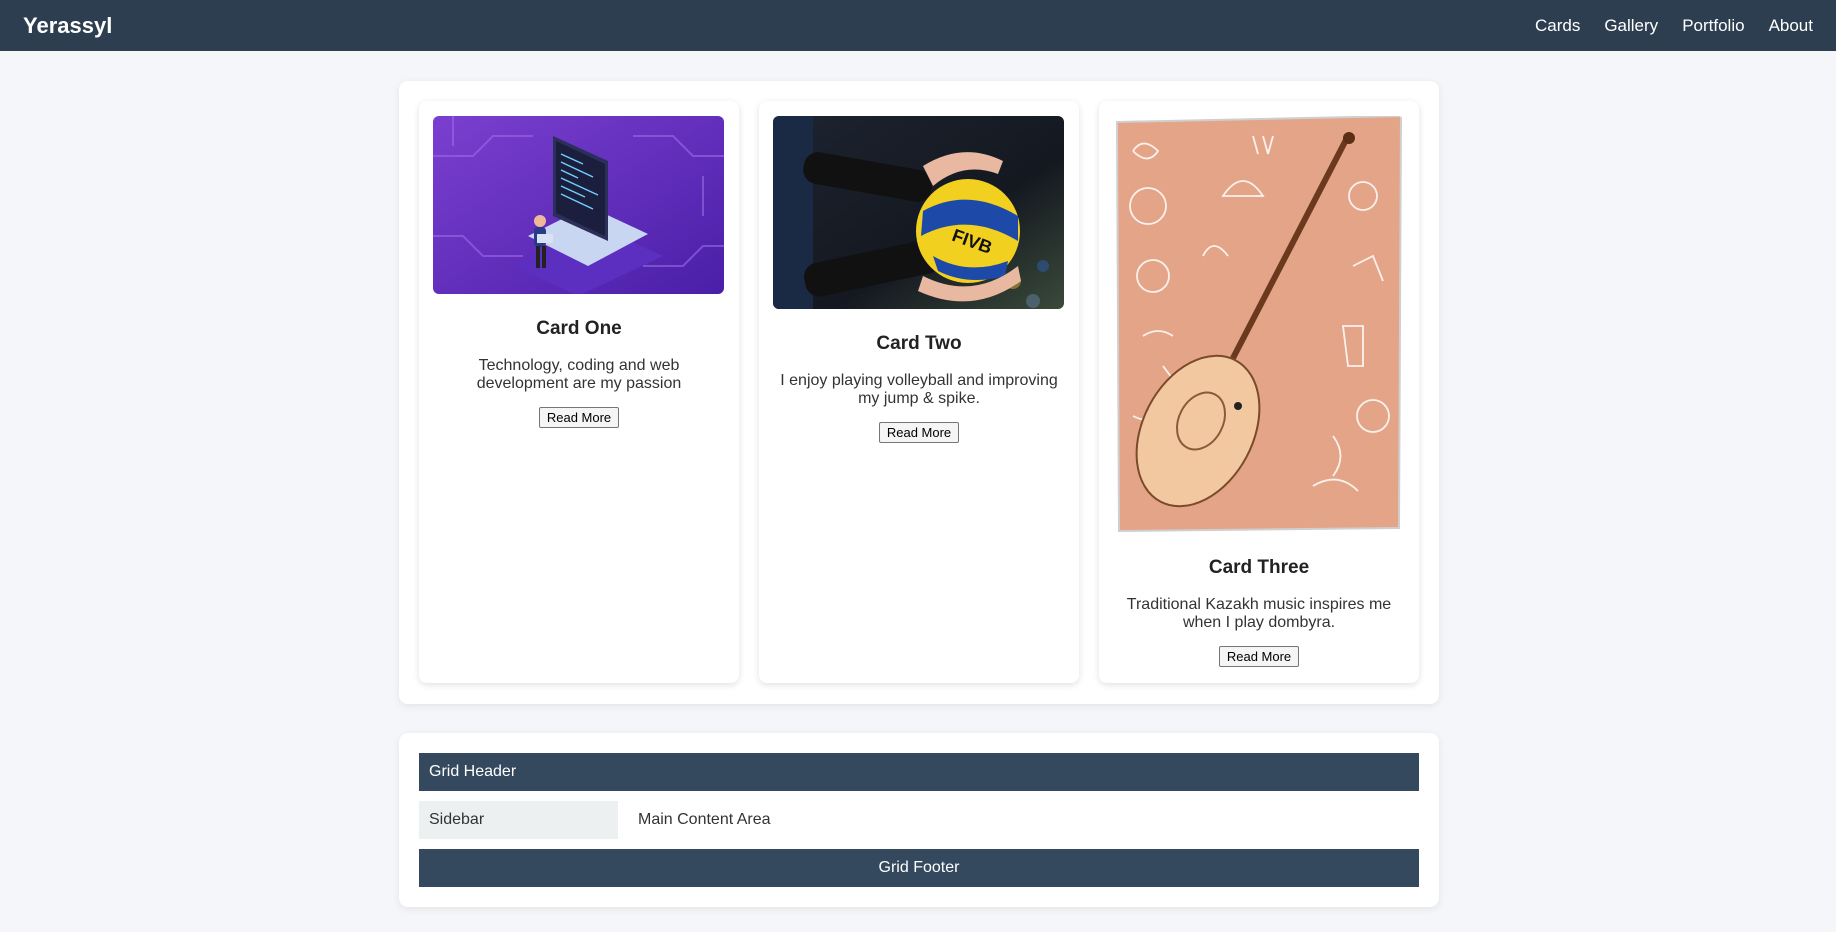 This screenshot has width=1836, height=932. Describe the element at coordinates (919, 772) in the screenshot. I see `grid-header: Grid Header` at that location.